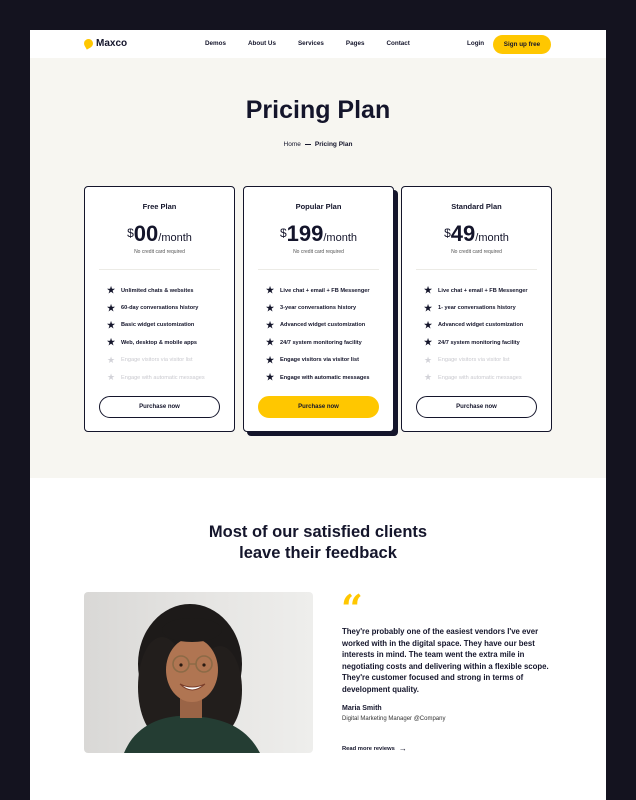  I want to click on read-more-label: Read more reviews, so click(368, 748).